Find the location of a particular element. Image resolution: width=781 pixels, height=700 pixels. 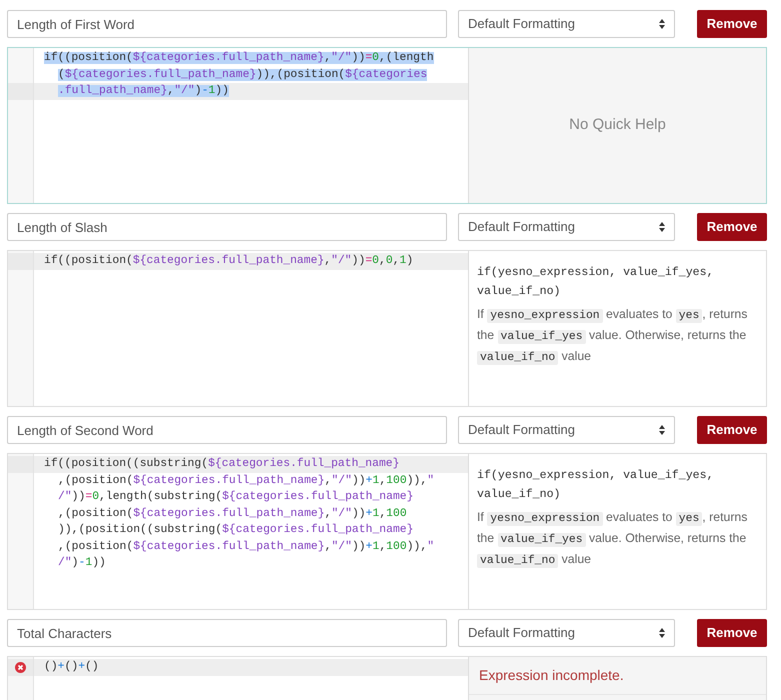

code-line: ,(position(${categories.full_path_name},"/"))+1,100 is located at coordinates (232, 514).